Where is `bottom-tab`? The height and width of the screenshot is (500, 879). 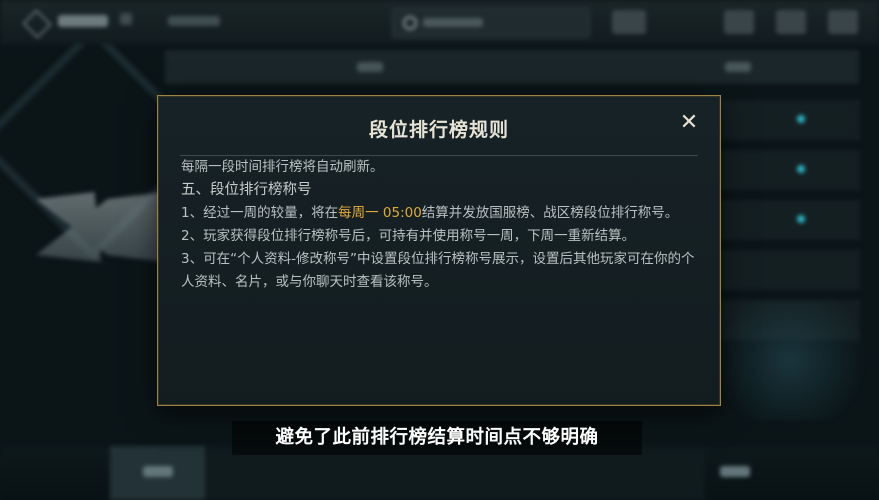
bottom-tab is located at coordinates (735, 473).